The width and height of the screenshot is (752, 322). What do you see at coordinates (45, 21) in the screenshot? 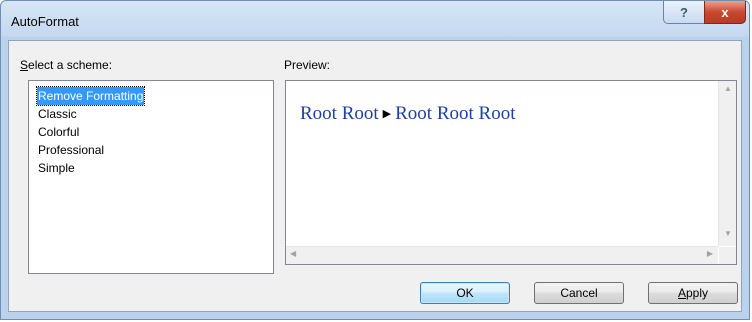
I see `dialog-title: AutoFormat` at bounding box center [45, 21].